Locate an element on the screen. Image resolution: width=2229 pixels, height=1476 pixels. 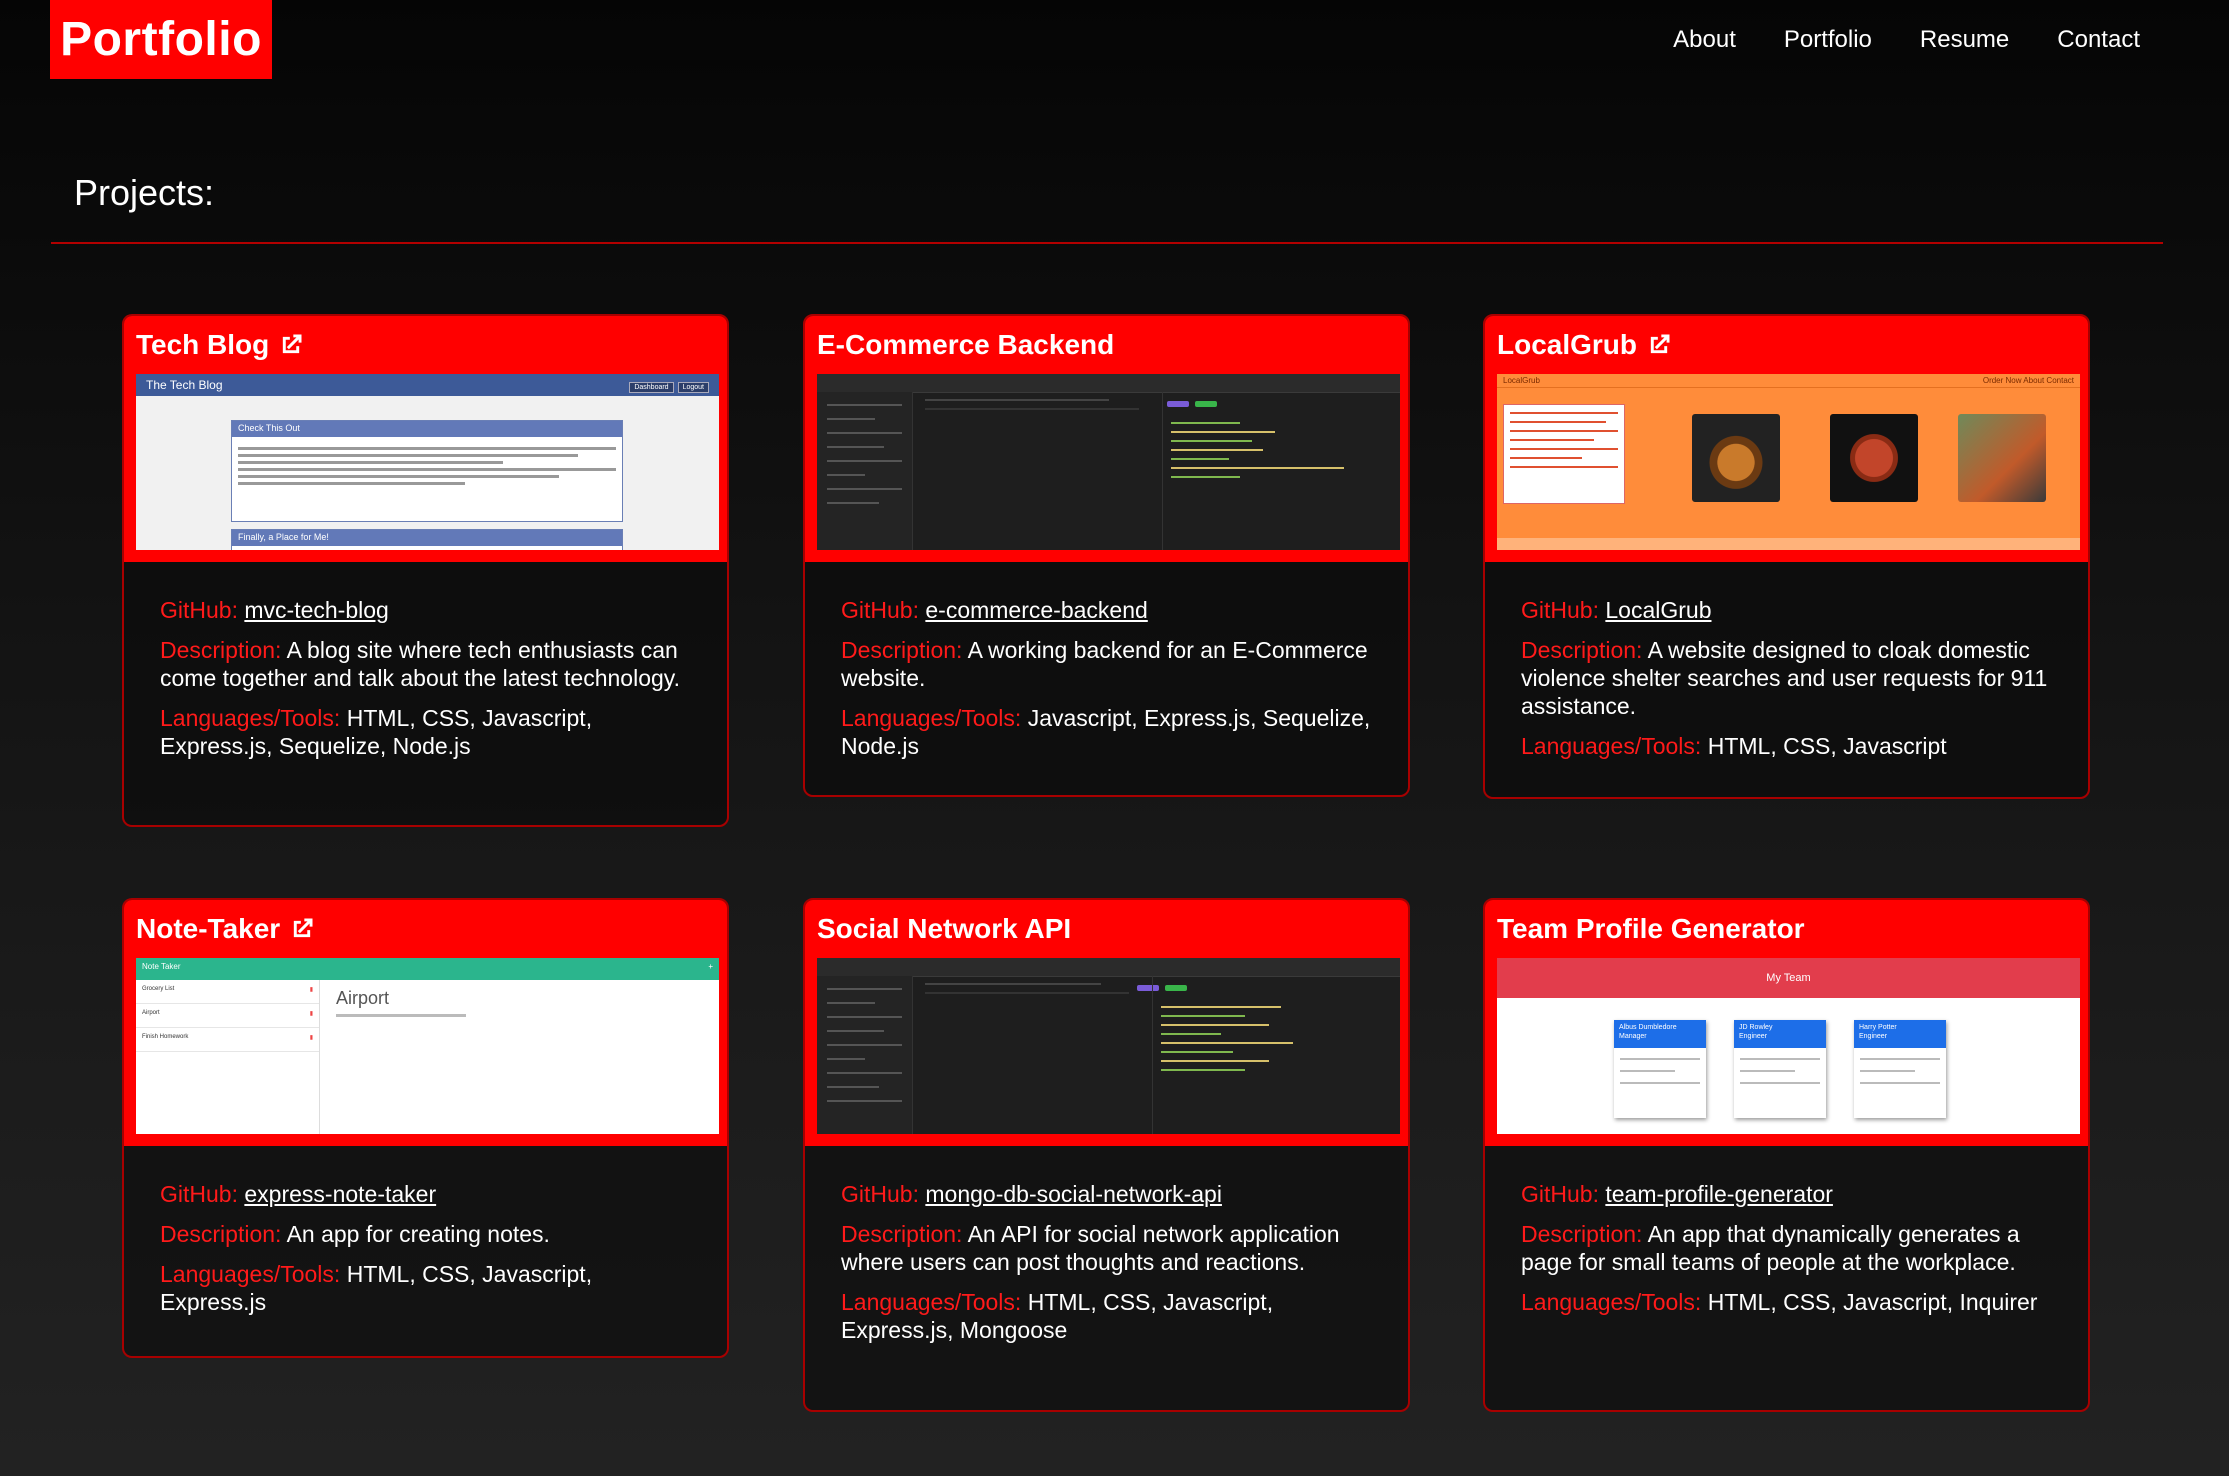
description-text: An app for creating notes. is located at coordinates (418, 1234).